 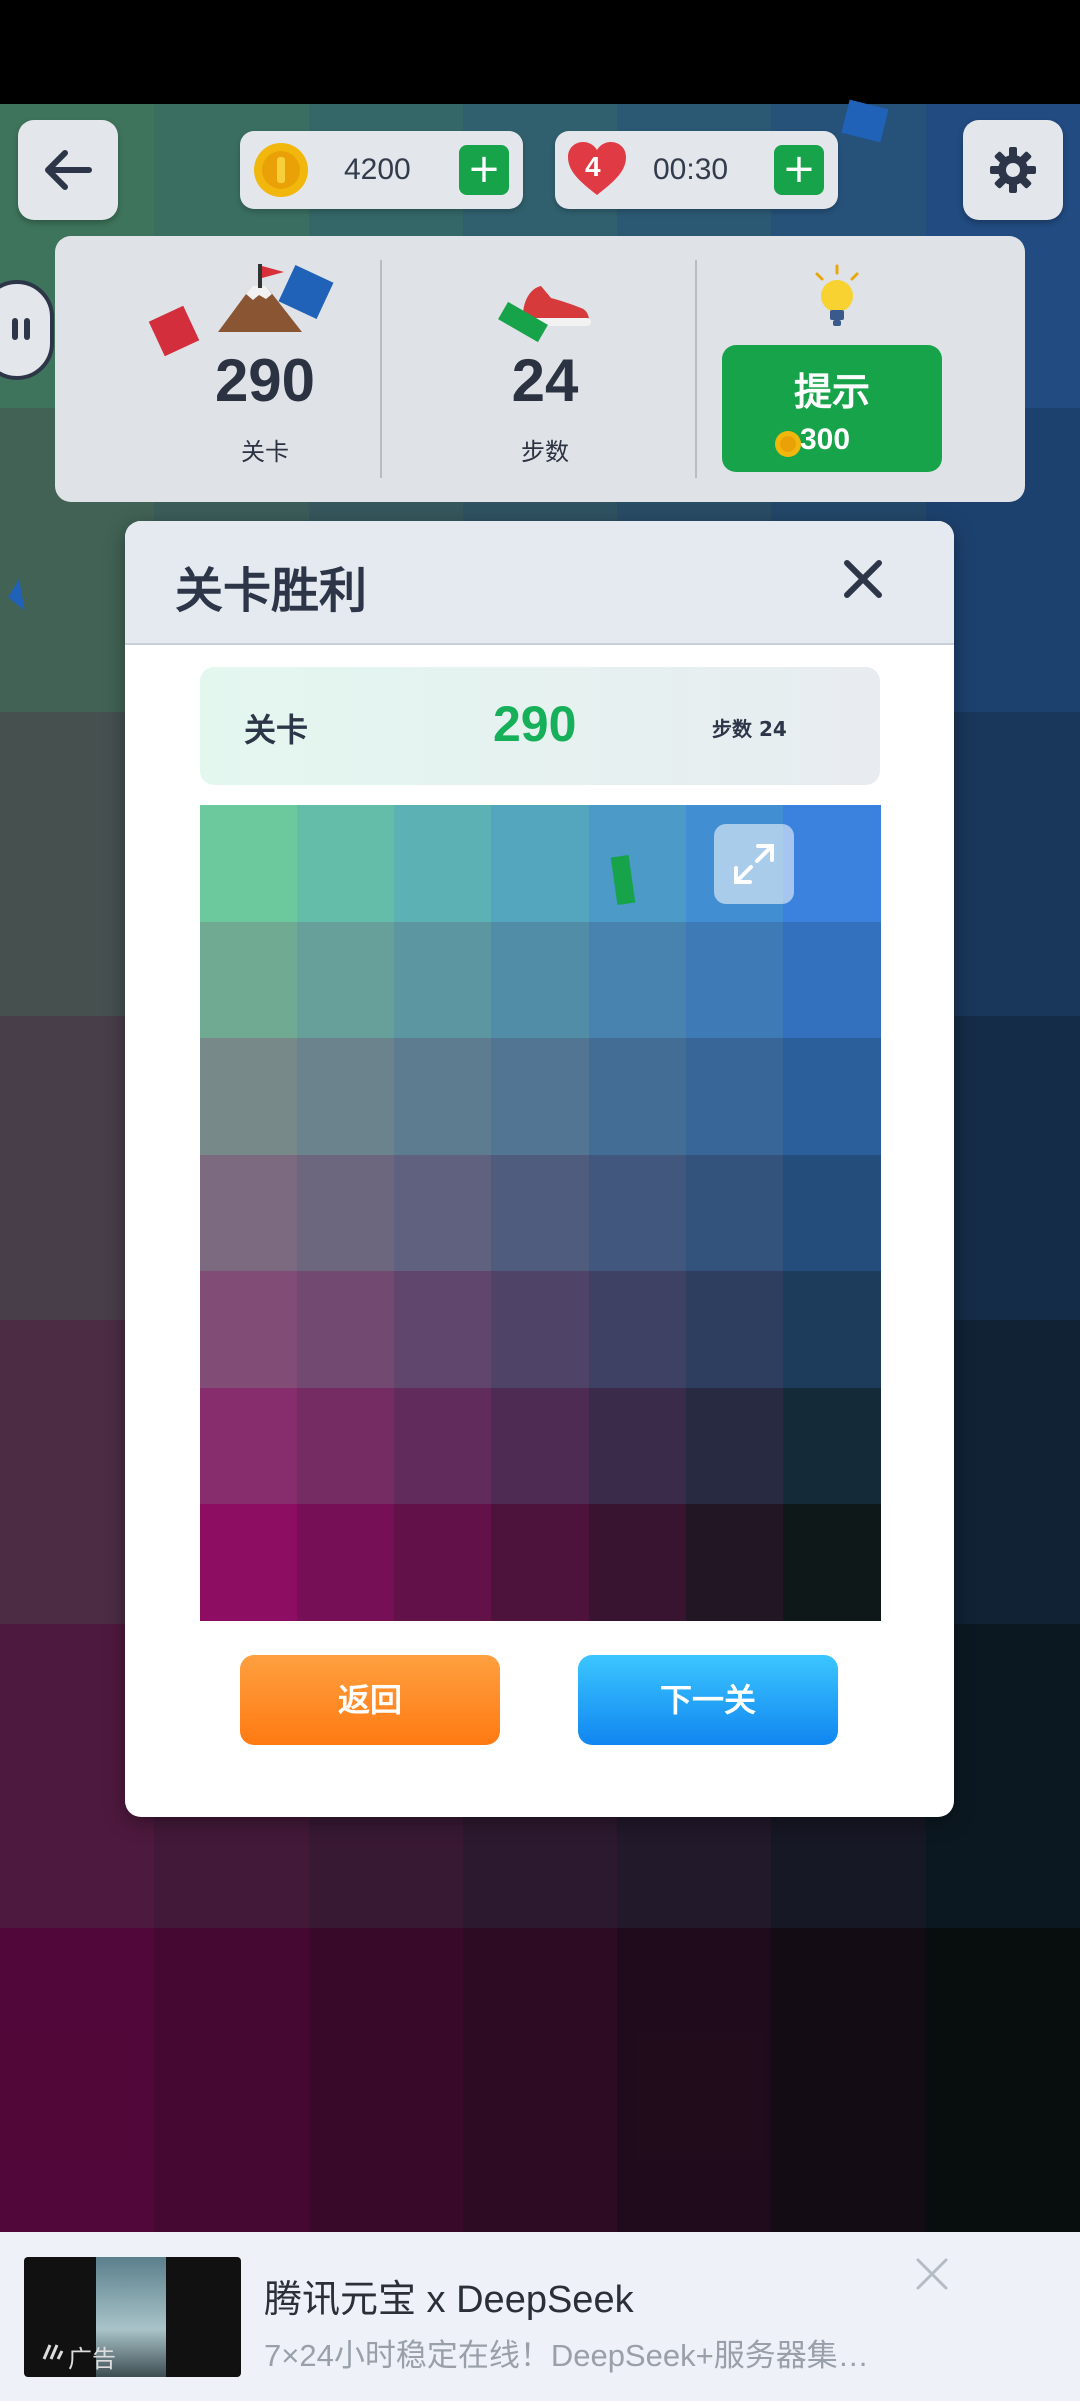 I want to click on expand-button, so click(x=754, y=864).